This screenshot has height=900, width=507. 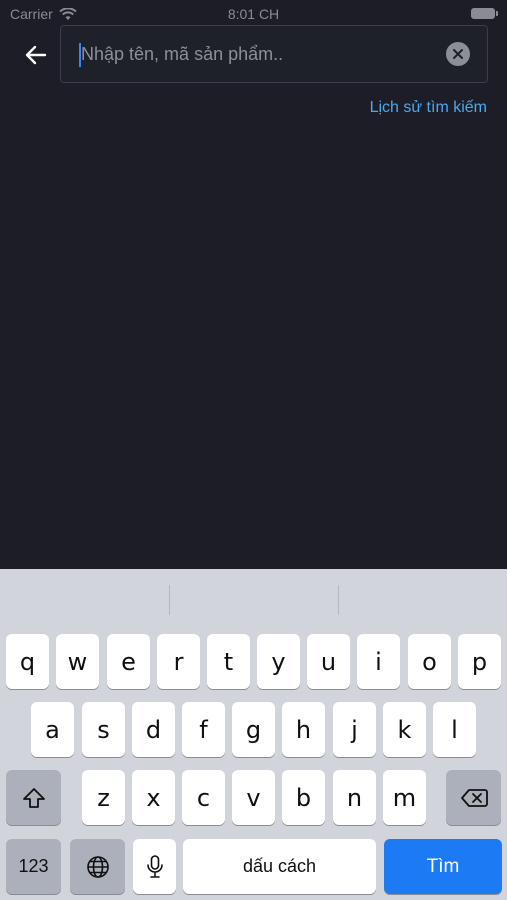 I want to click on status-time: 8:01 CH, so click(x=253, y=14).